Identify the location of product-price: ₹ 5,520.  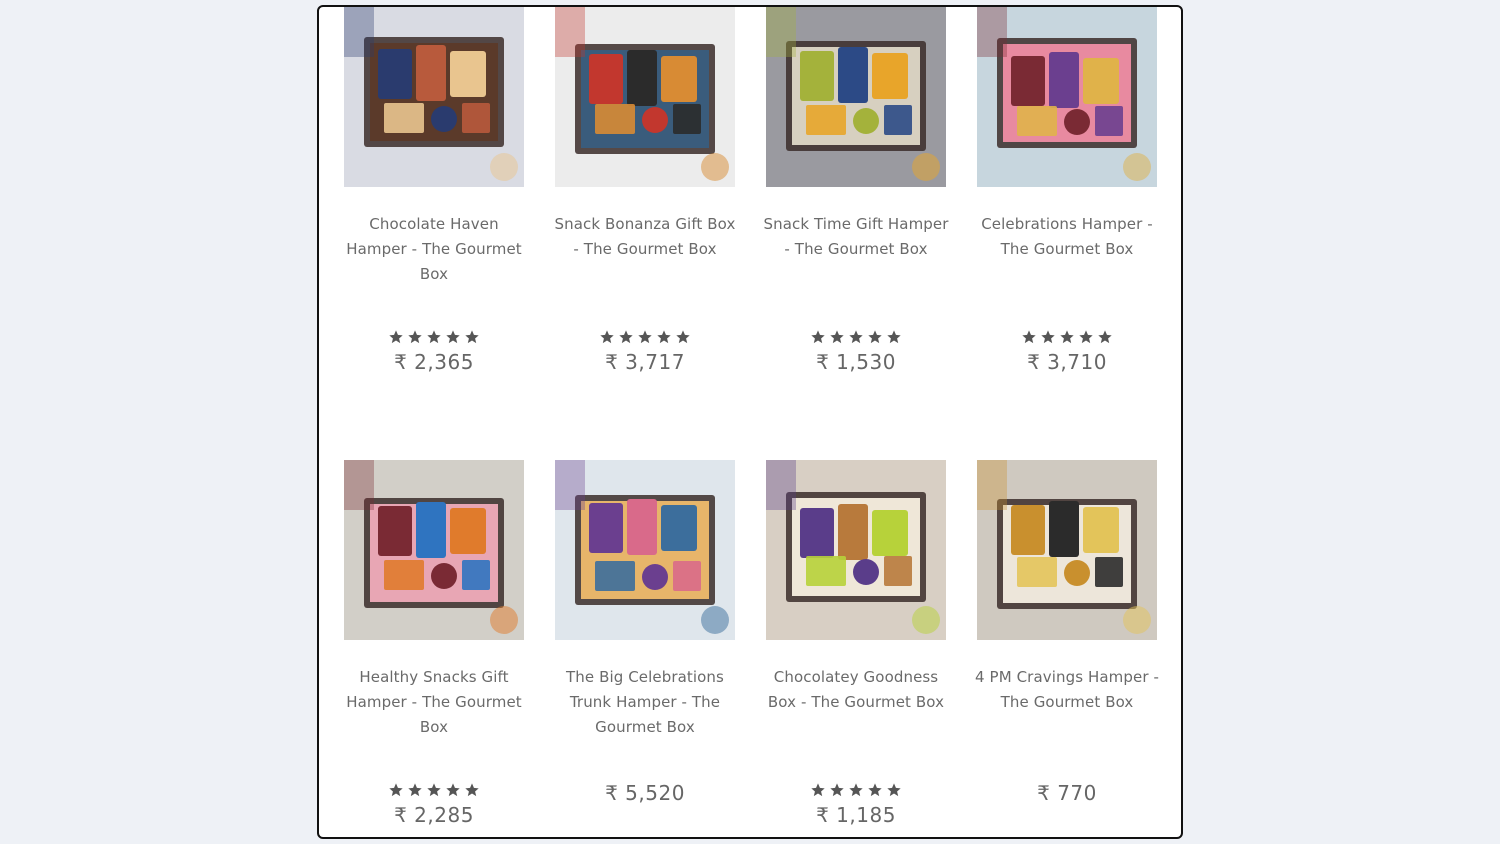
(645, 793).